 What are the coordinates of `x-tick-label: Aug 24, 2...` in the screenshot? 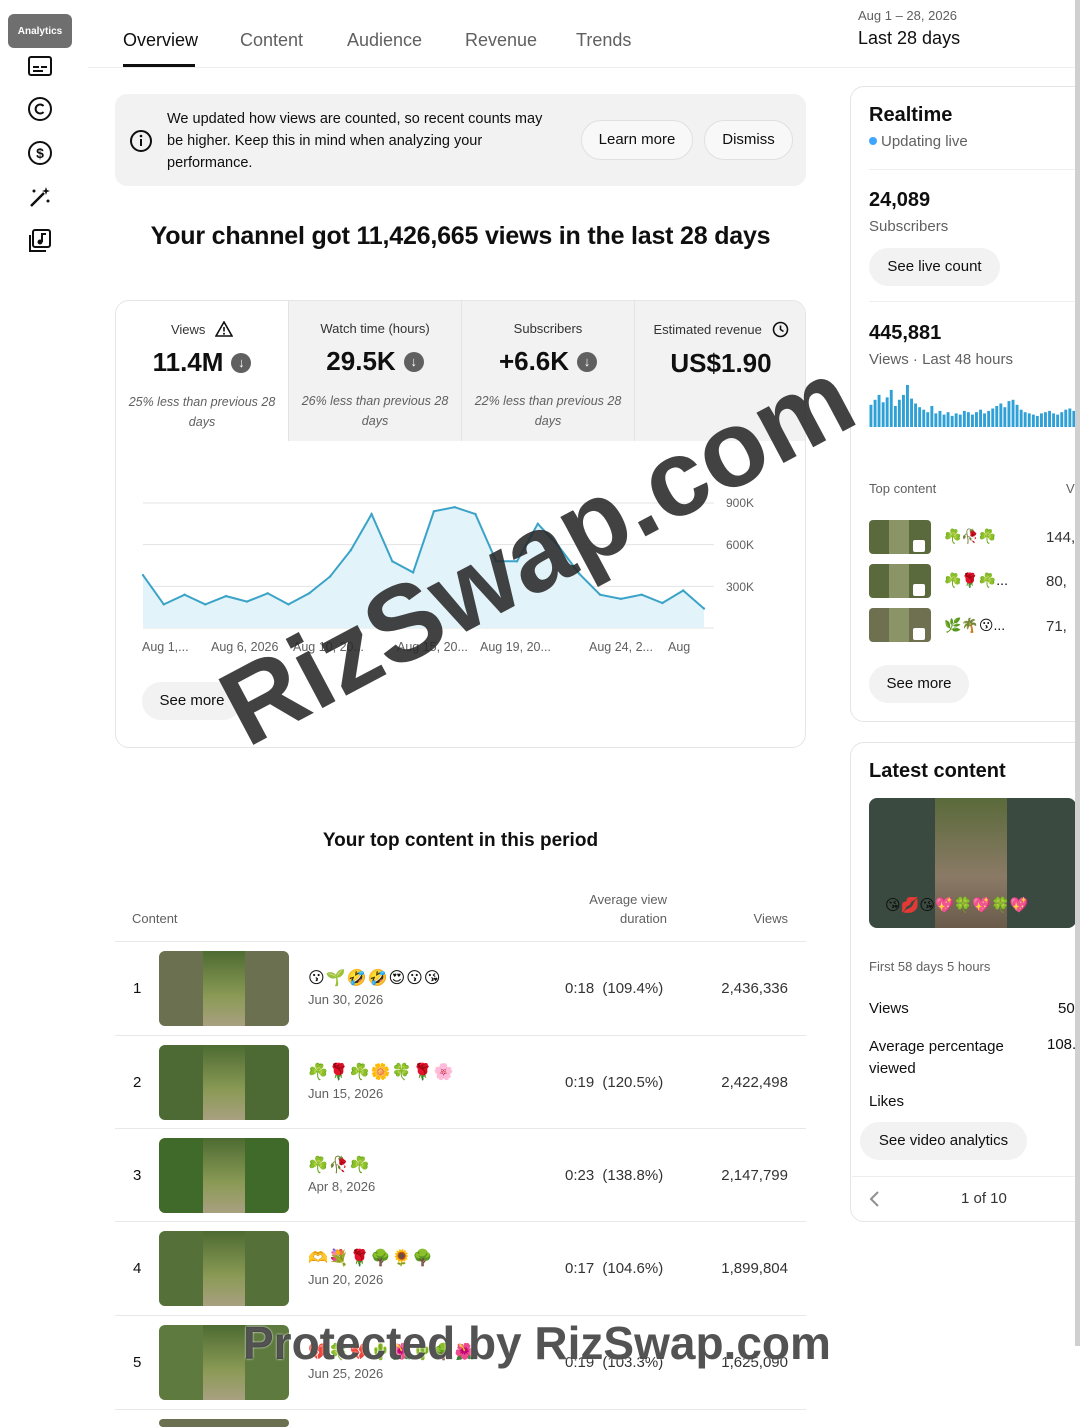 It's located at (621, 647).